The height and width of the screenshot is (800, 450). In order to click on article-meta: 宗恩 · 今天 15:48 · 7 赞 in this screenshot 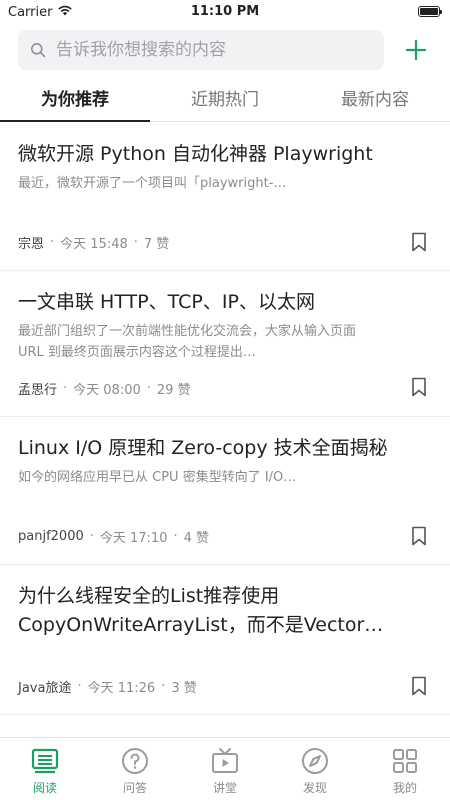, I will do `click(94, 242)`.